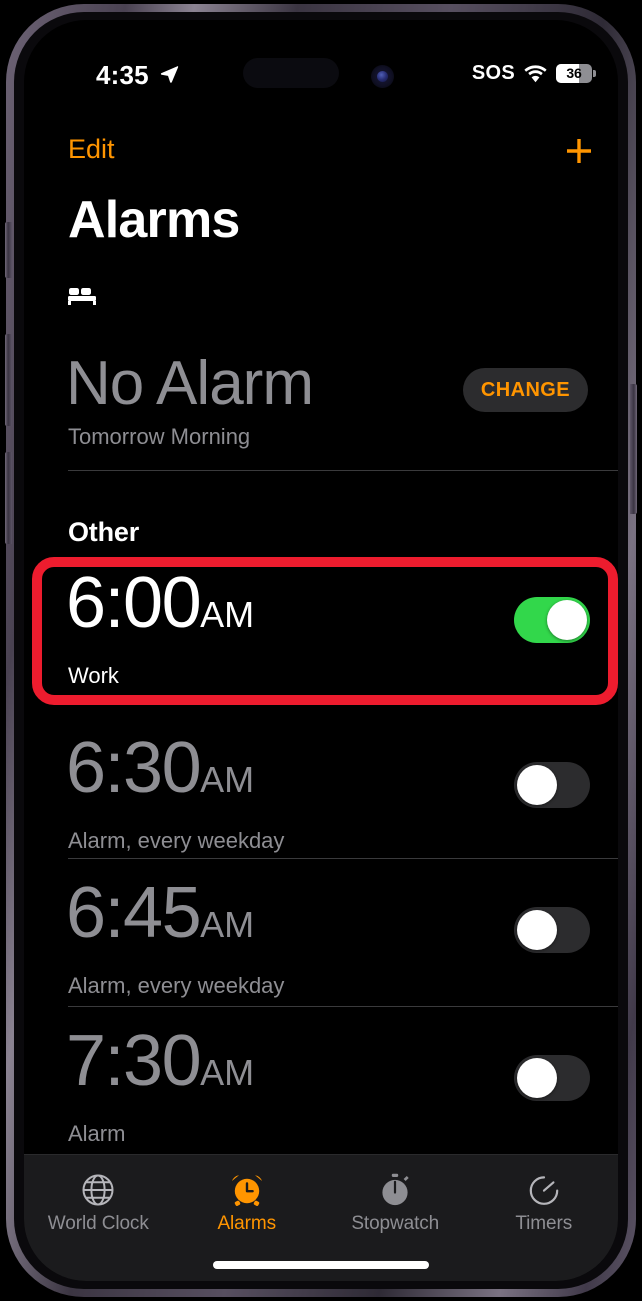 The width and height of the screenshot is (642, 1301). Describe the element at coordinates (134, 913) in the screenshot. I see `alarm-time-value: 6:45` at that location.